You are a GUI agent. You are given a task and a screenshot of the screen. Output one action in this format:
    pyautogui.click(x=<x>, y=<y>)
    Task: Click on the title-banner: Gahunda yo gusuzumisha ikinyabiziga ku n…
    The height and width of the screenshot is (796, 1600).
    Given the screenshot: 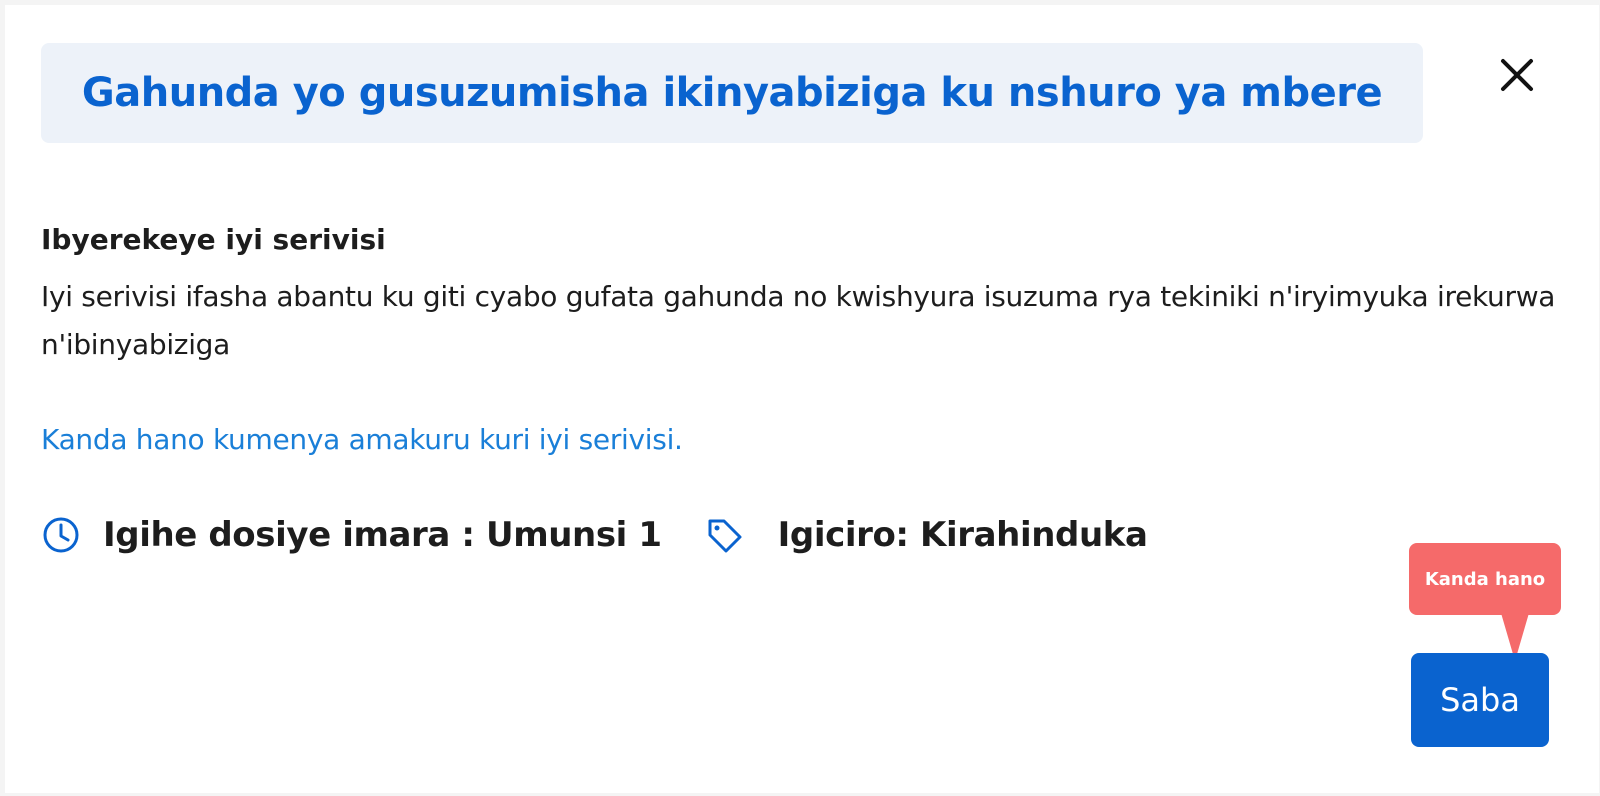 What is the action you would take?
    pyautogui.click(x=732, y=93)
    